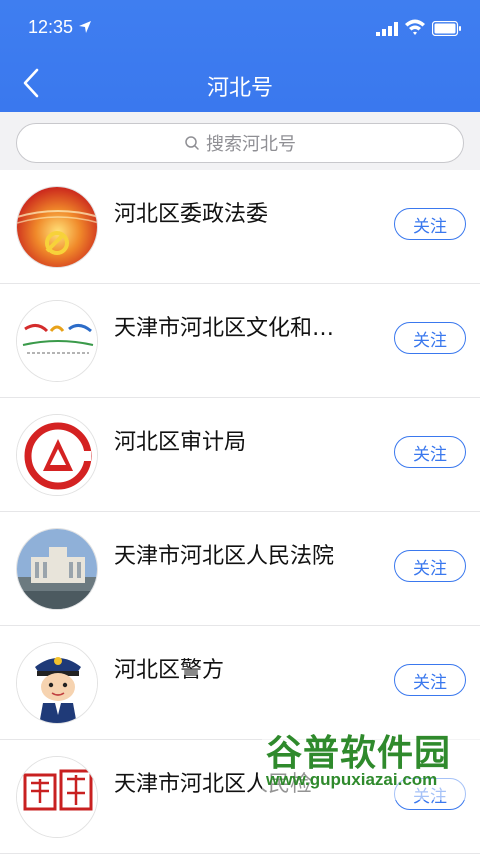 This screenshot has width=480, height=854. I want to click on watermark: 谷普软件园 www.gupuxiazai.com, so click(371, 761).